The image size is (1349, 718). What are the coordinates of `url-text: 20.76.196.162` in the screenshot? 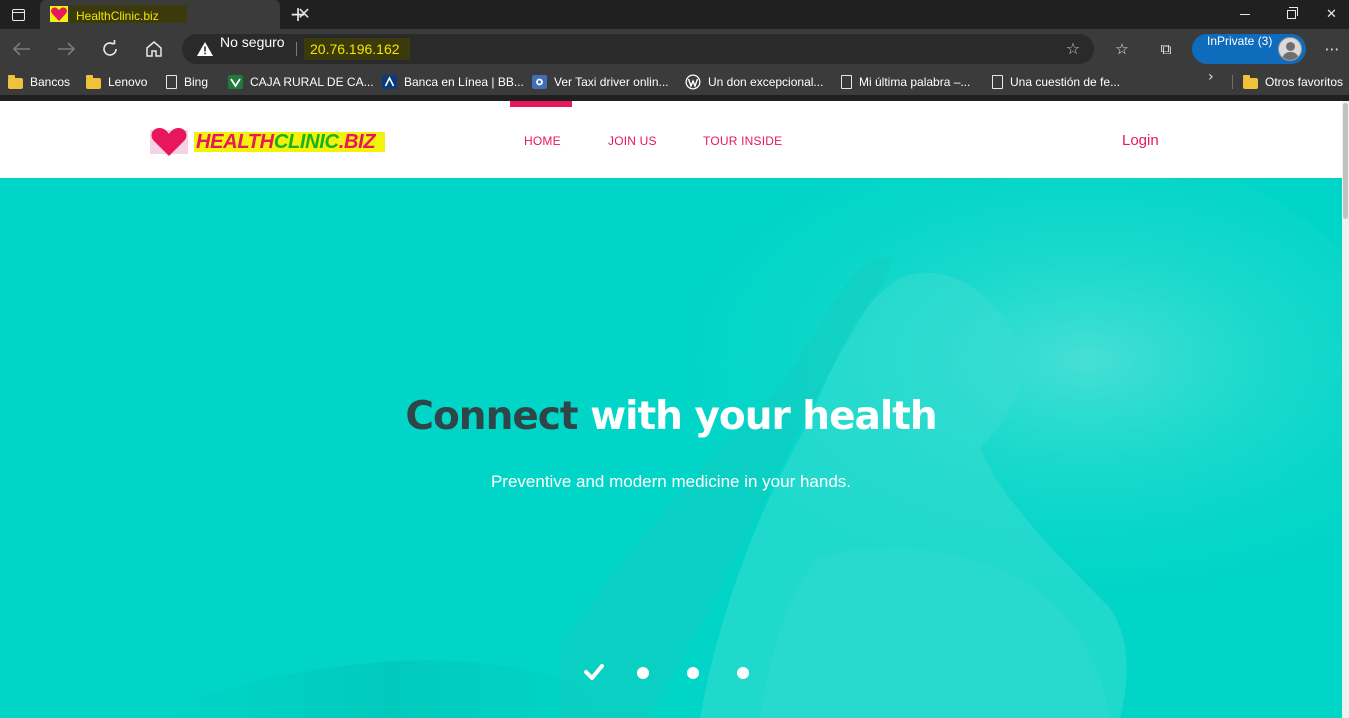 It's located at (355, 49).